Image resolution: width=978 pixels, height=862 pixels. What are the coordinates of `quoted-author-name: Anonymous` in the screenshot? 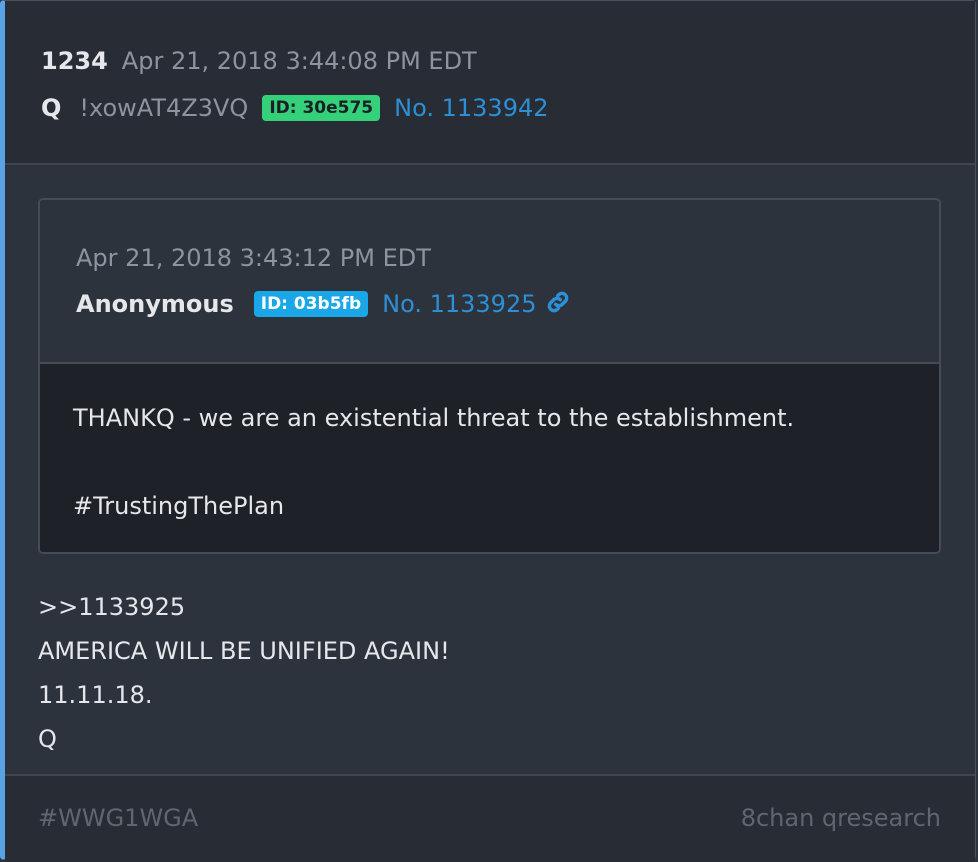 It's located at (155, 304).